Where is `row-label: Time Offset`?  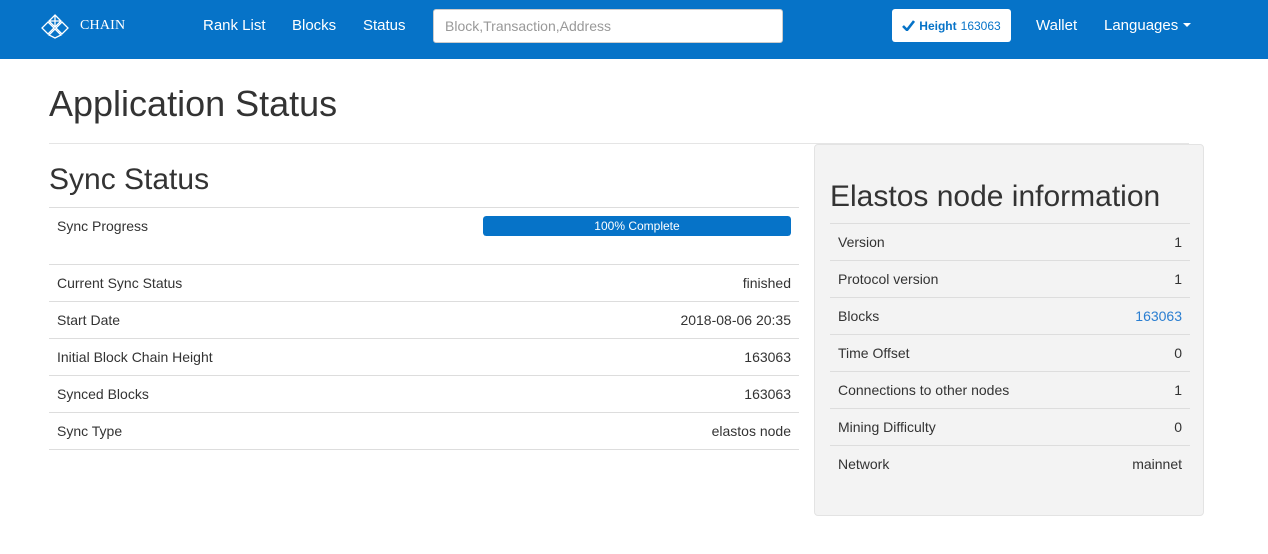
row-label: Time Offset is located at coordinates (963, 353).